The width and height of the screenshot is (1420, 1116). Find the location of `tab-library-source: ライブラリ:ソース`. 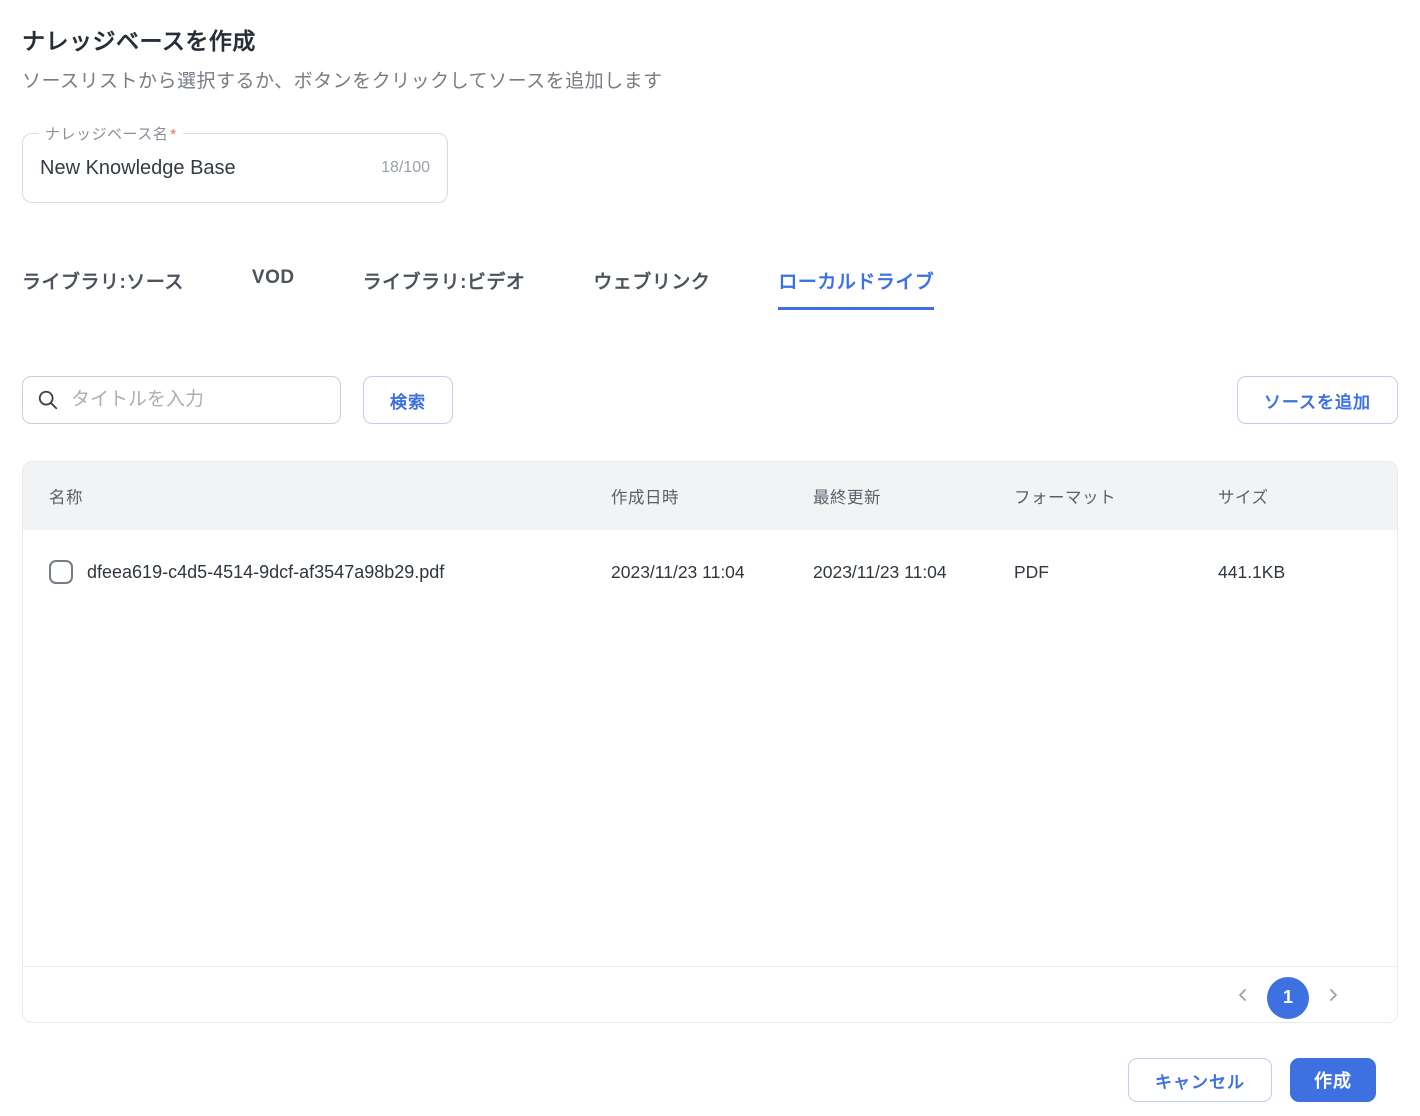

tab-library-source: ライブラリ:ソース is located at coordinates (103, 288).